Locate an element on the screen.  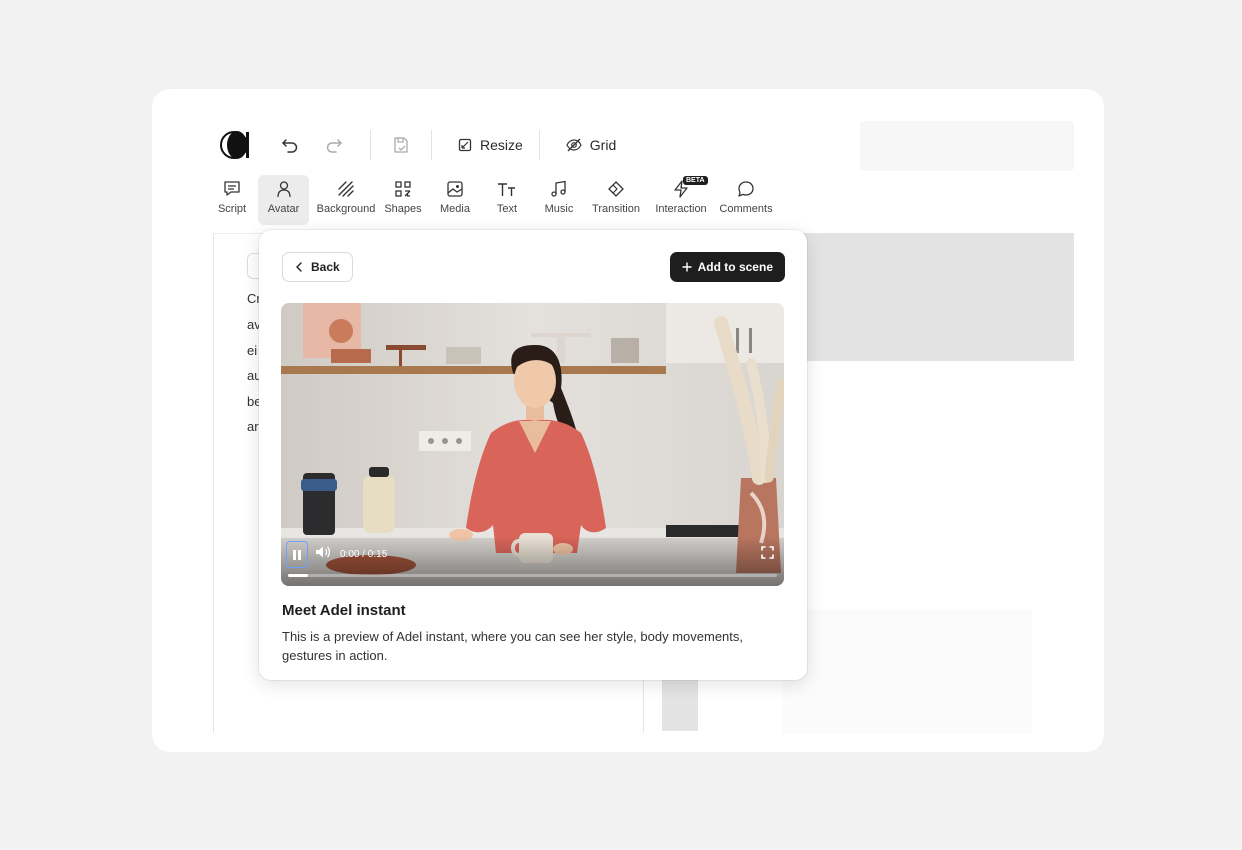
tool-background: Background is located at coordinates (346, 200).